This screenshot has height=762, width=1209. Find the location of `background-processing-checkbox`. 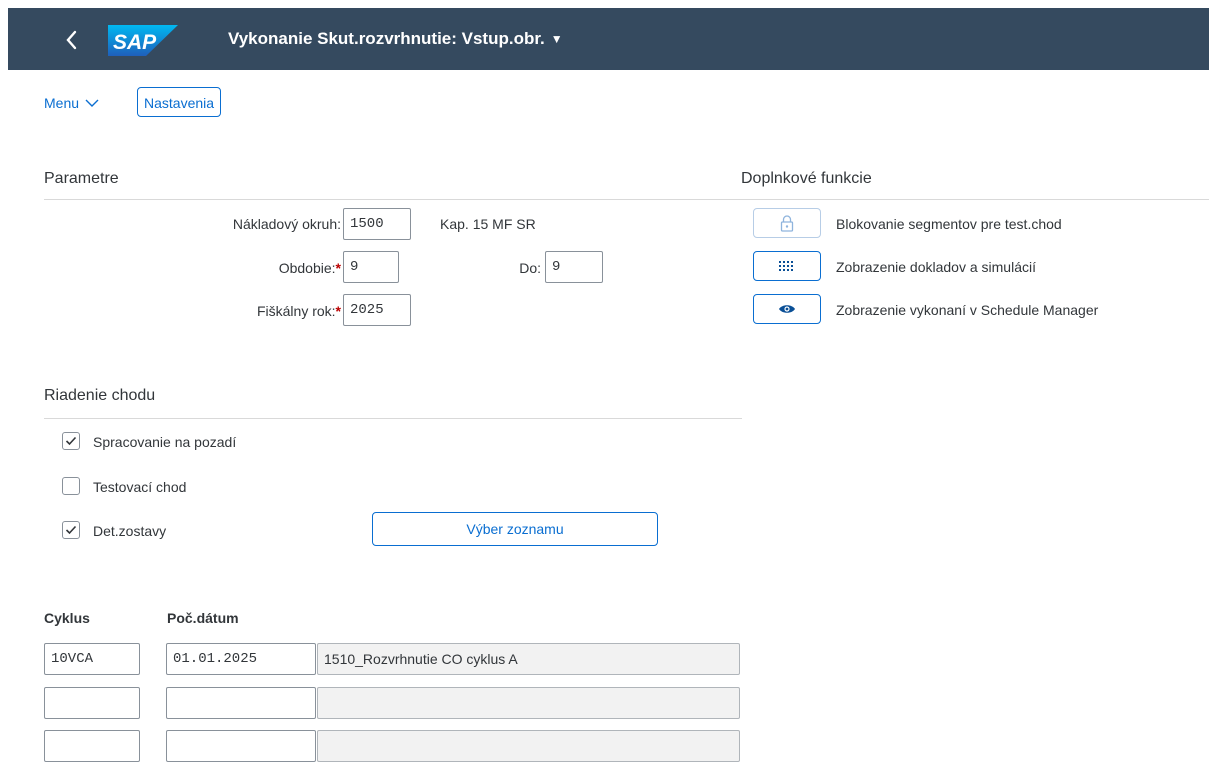

background-processing-checkbox is located at coordinates (71, 441).